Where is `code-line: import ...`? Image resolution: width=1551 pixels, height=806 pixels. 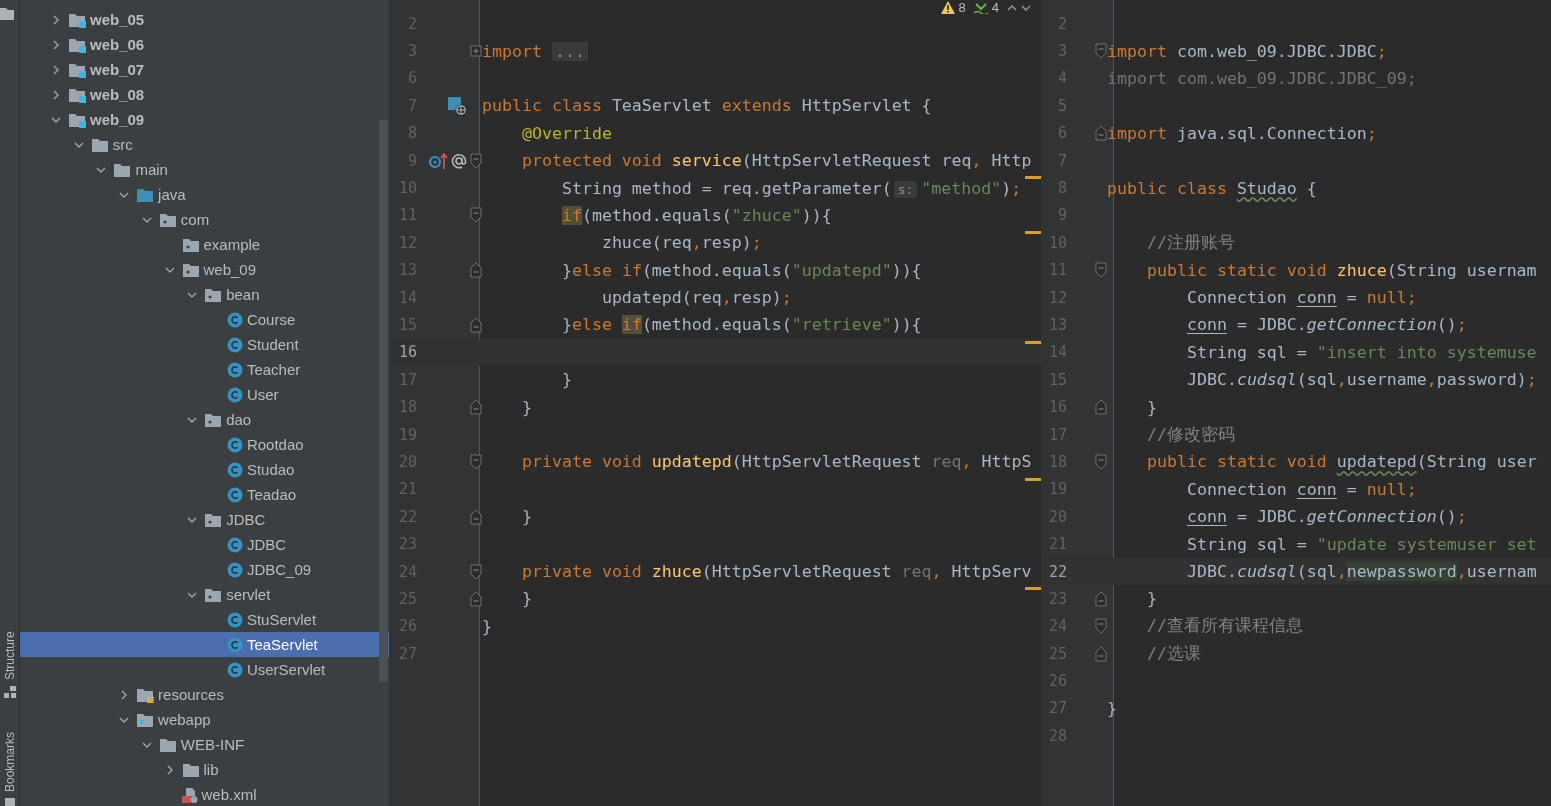 code-line: import ... is located at coordinates (535, 51).